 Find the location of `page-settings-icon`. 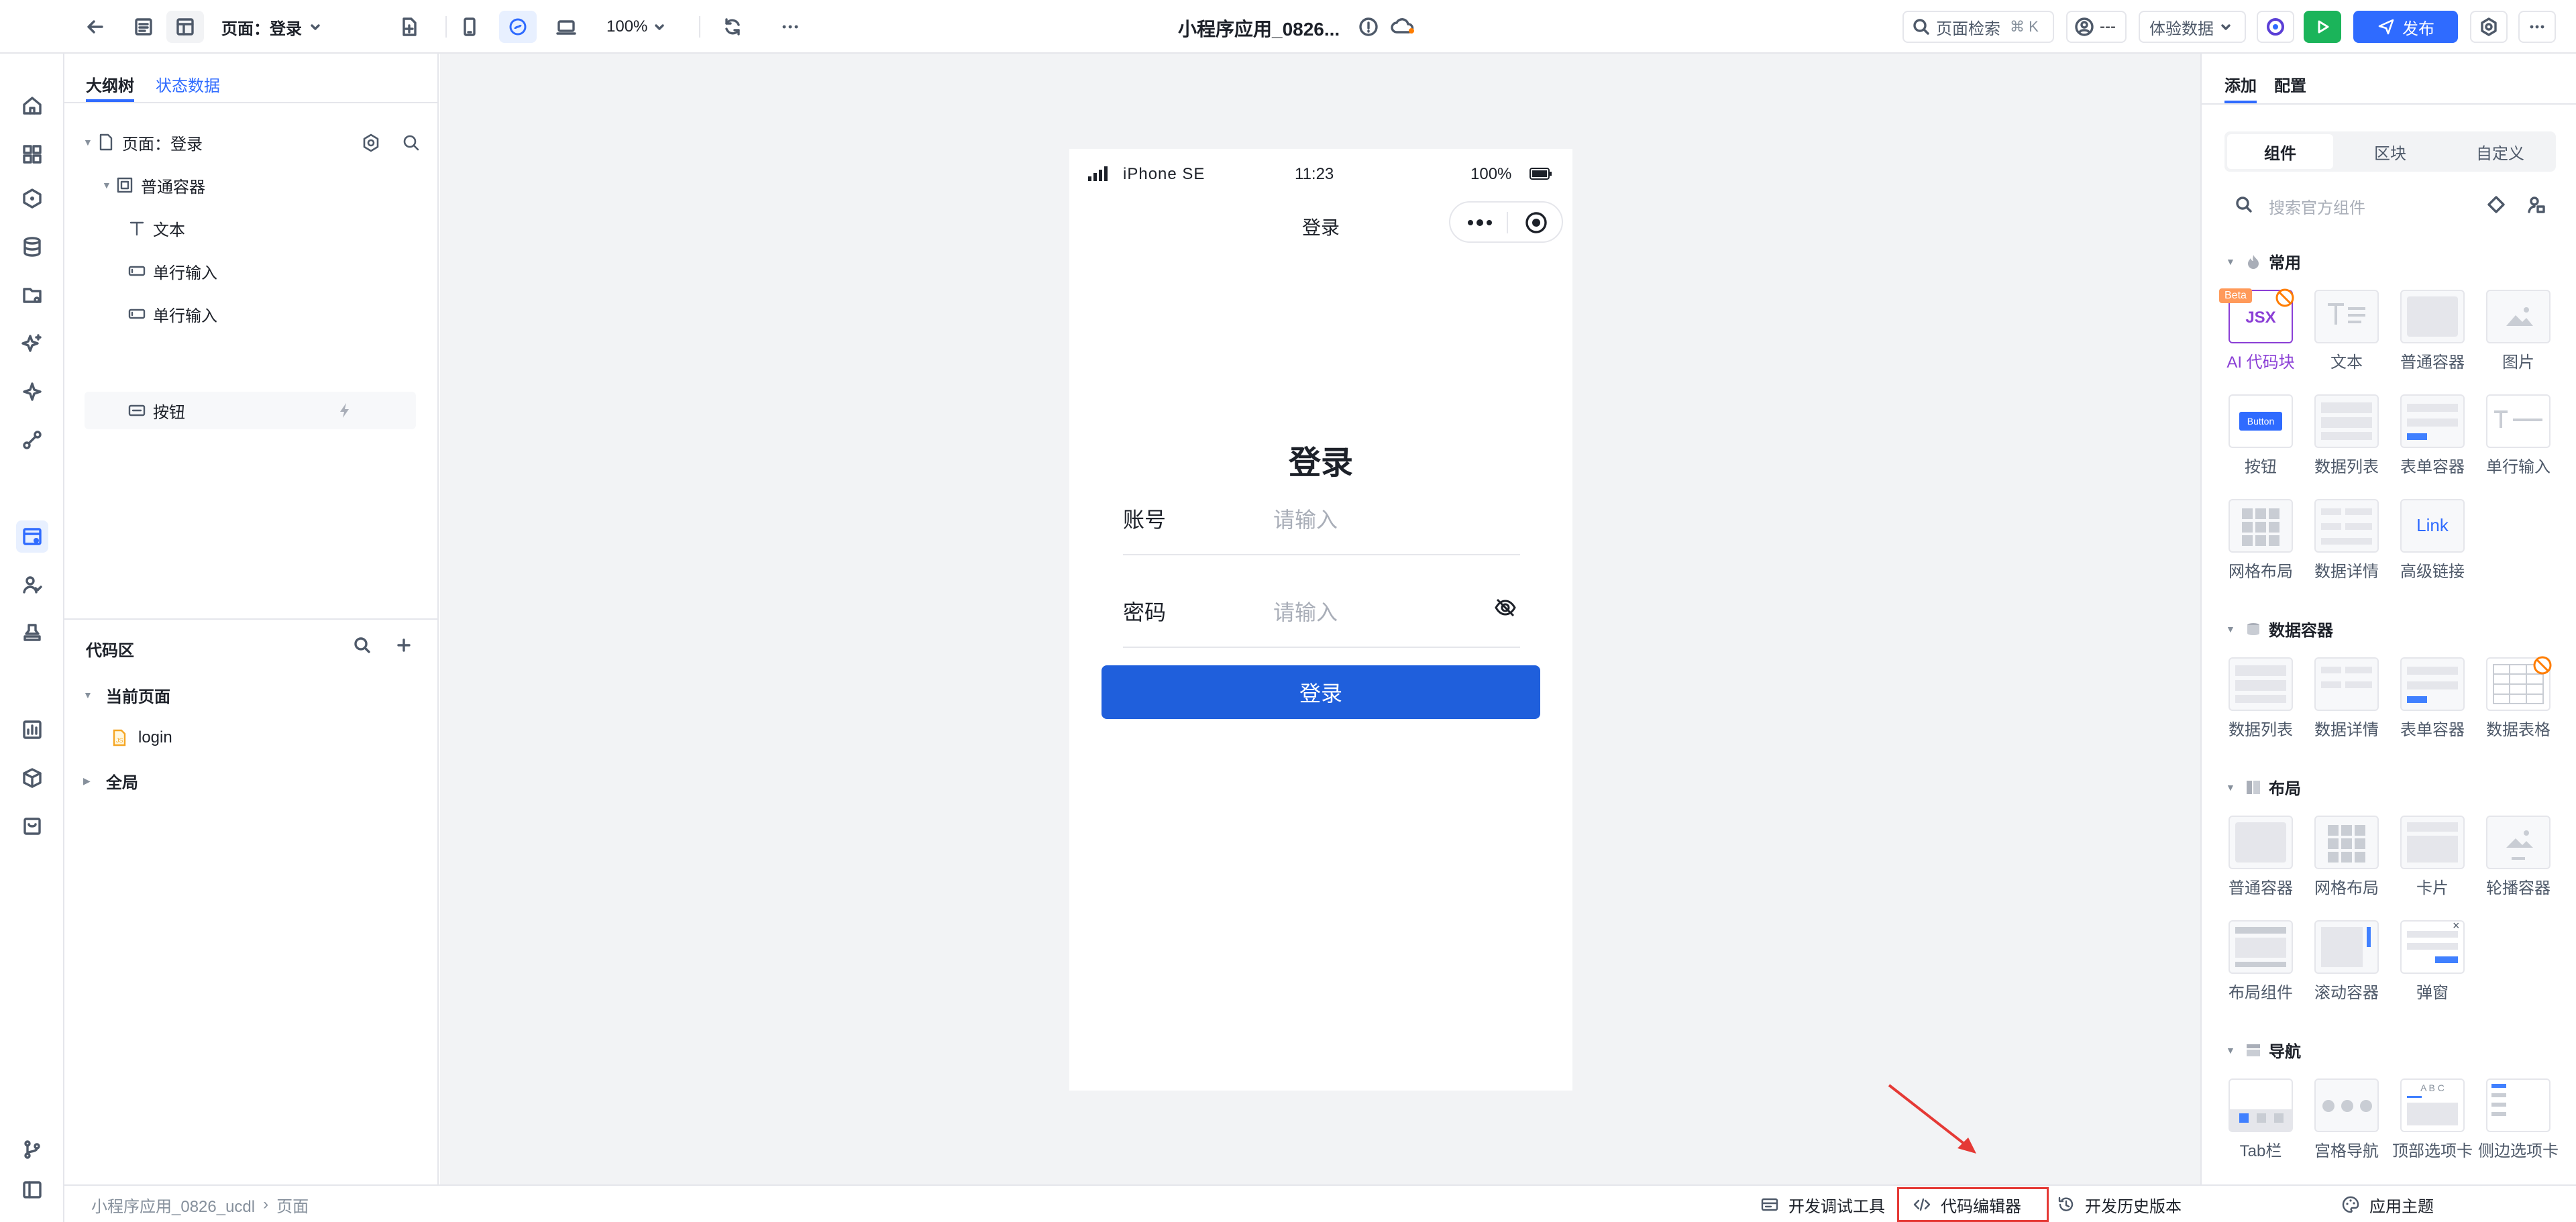

page-settings-icon is located at coordinates (371, 143).